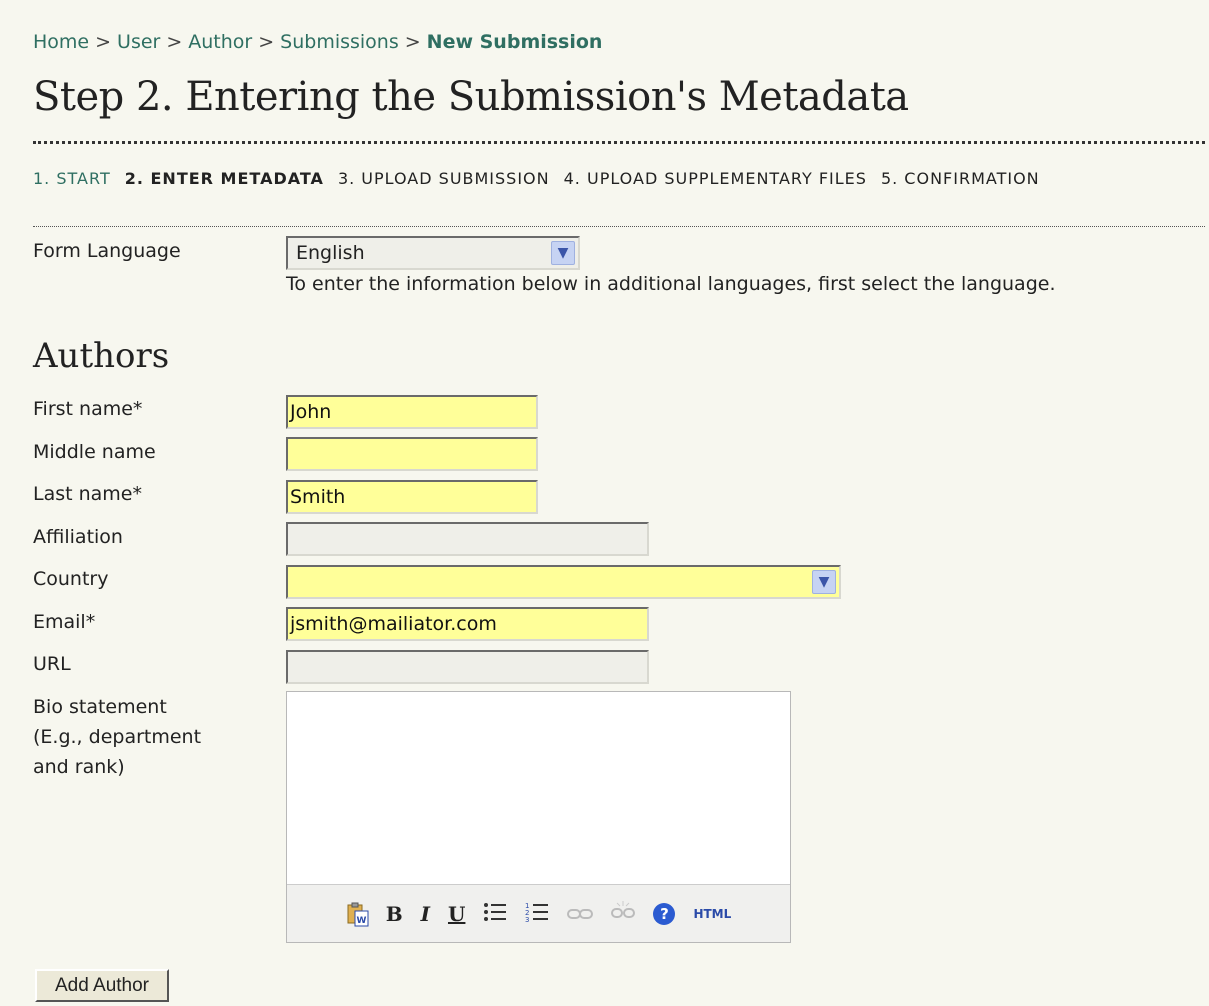  I want to click on middle-name-input, so click(412, 454).